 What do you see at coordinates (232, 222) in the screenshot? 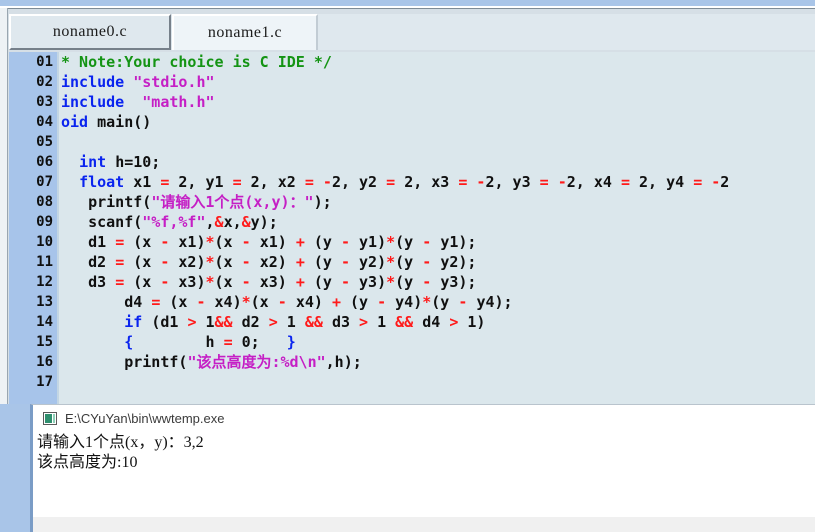
I see `code-token: x,` at bounding box center [232, 222].